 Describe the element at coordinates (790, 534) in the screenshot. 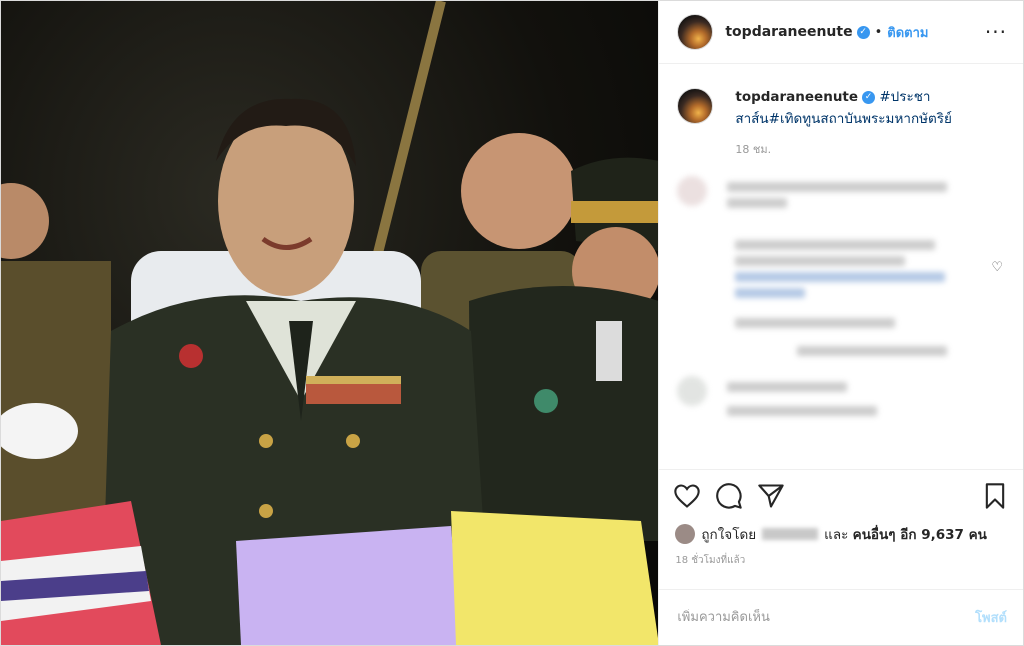

I see `liker-name-blurred` at that location.